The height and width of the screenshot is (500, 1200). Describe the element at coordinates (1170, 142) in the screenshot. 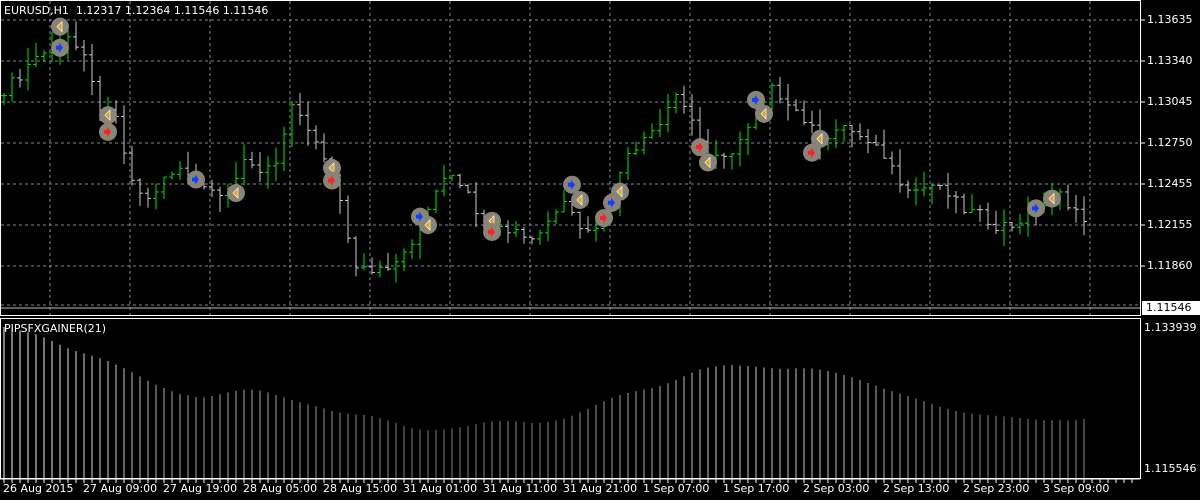

I see `price-label: 1.12750` at that location.